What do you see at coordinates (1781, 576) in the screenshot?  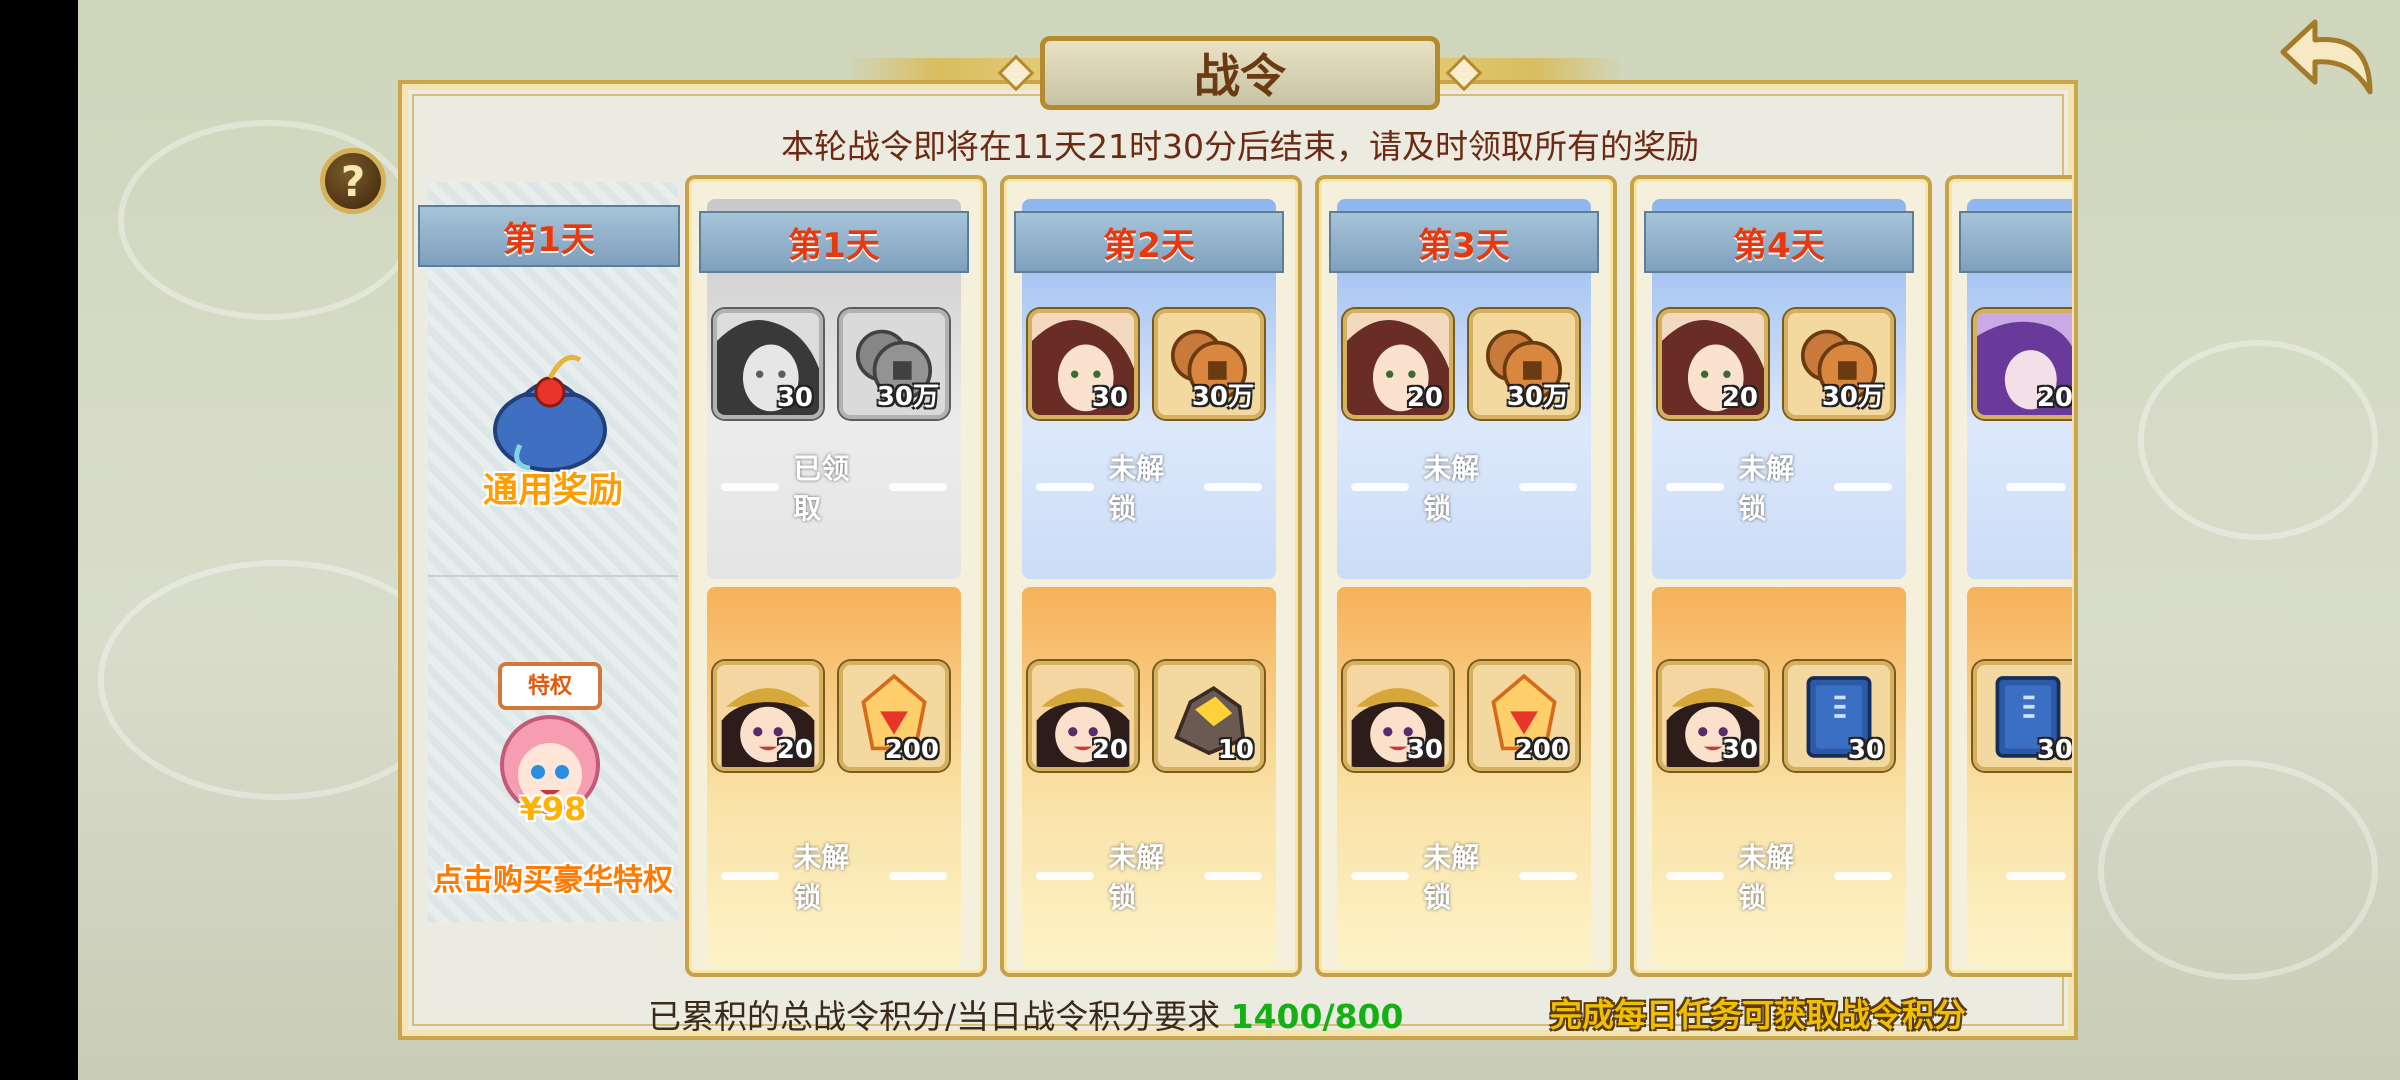 I see `day-card: 第4天 20 30万 30 30 未解锁 未解锁` at bounding box center [1781, 576].